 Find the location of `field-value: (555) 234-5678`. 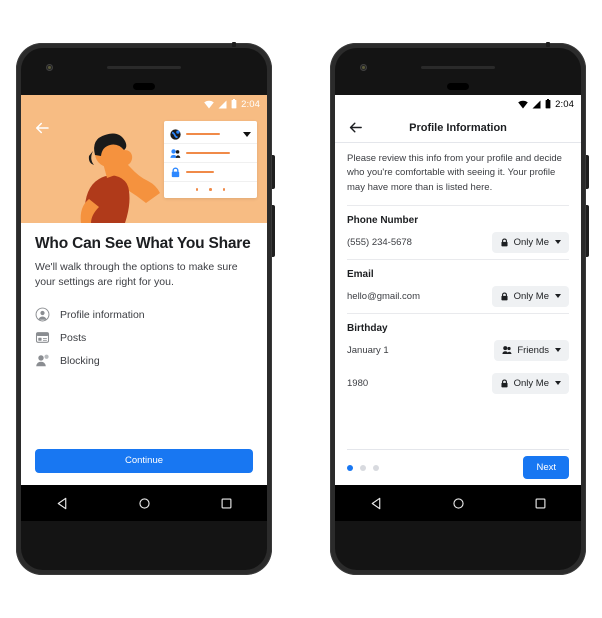

field-value: (555) 234-5678 is located at coordinates (379, 242).